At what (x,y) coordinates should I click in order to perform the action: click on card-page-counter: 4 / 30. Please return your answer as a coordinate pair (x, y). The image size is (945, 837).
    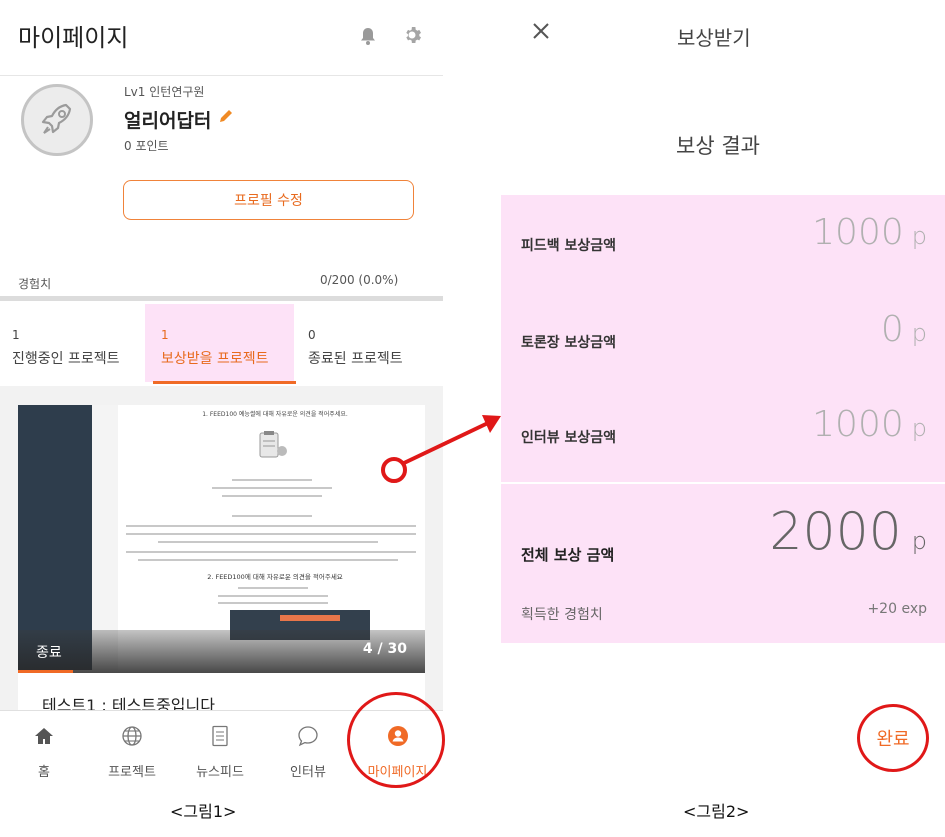
    Looking at the image, I should click on (384, 649).